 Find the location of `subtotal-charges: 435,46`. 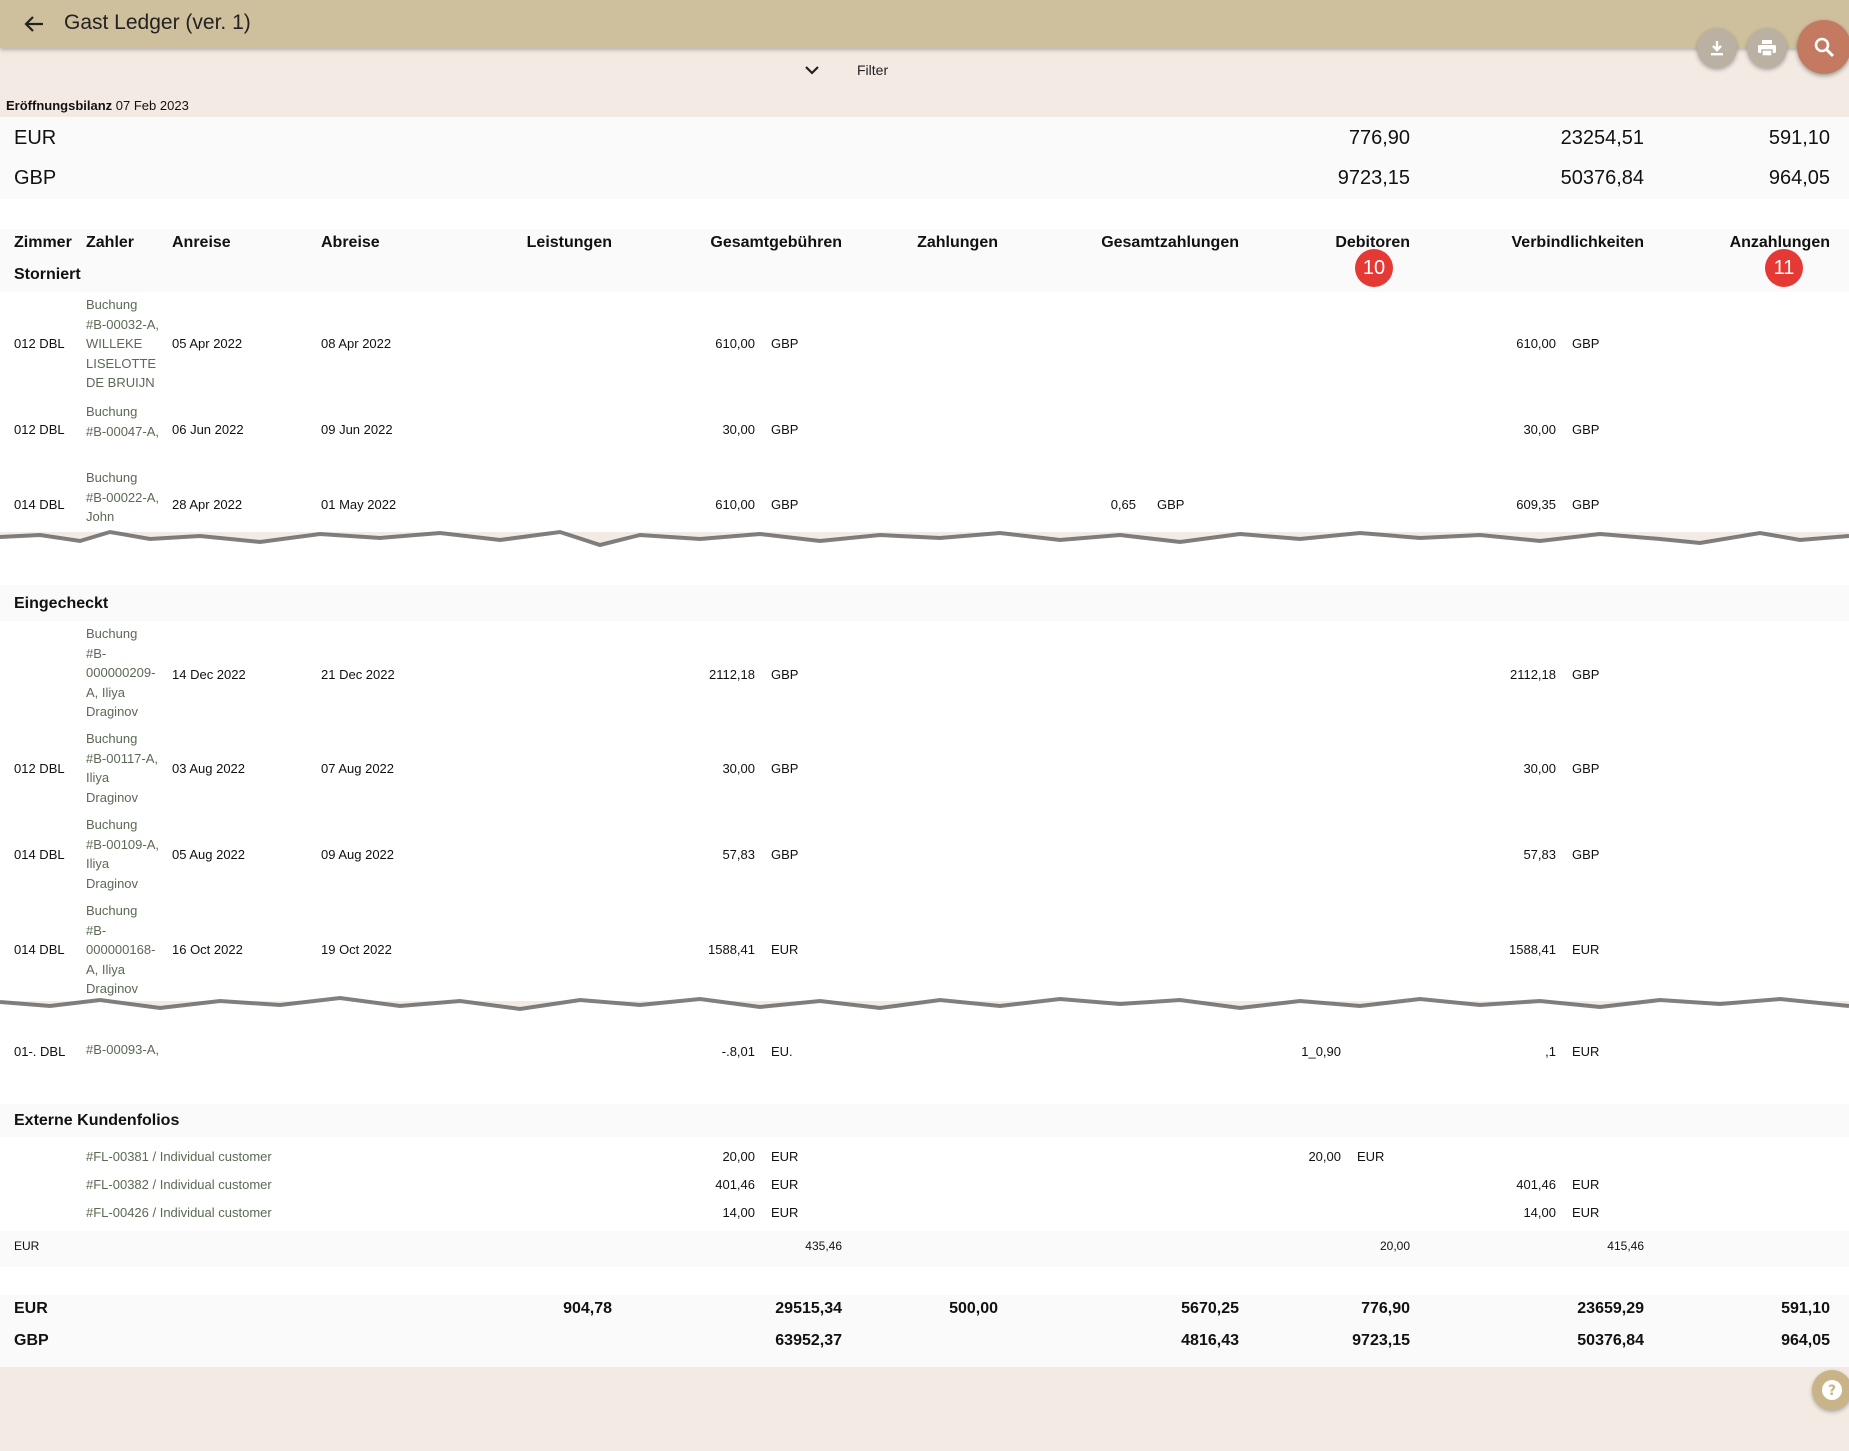

subtotal-charges: 435,46 is located at coordinates (823, 1246).